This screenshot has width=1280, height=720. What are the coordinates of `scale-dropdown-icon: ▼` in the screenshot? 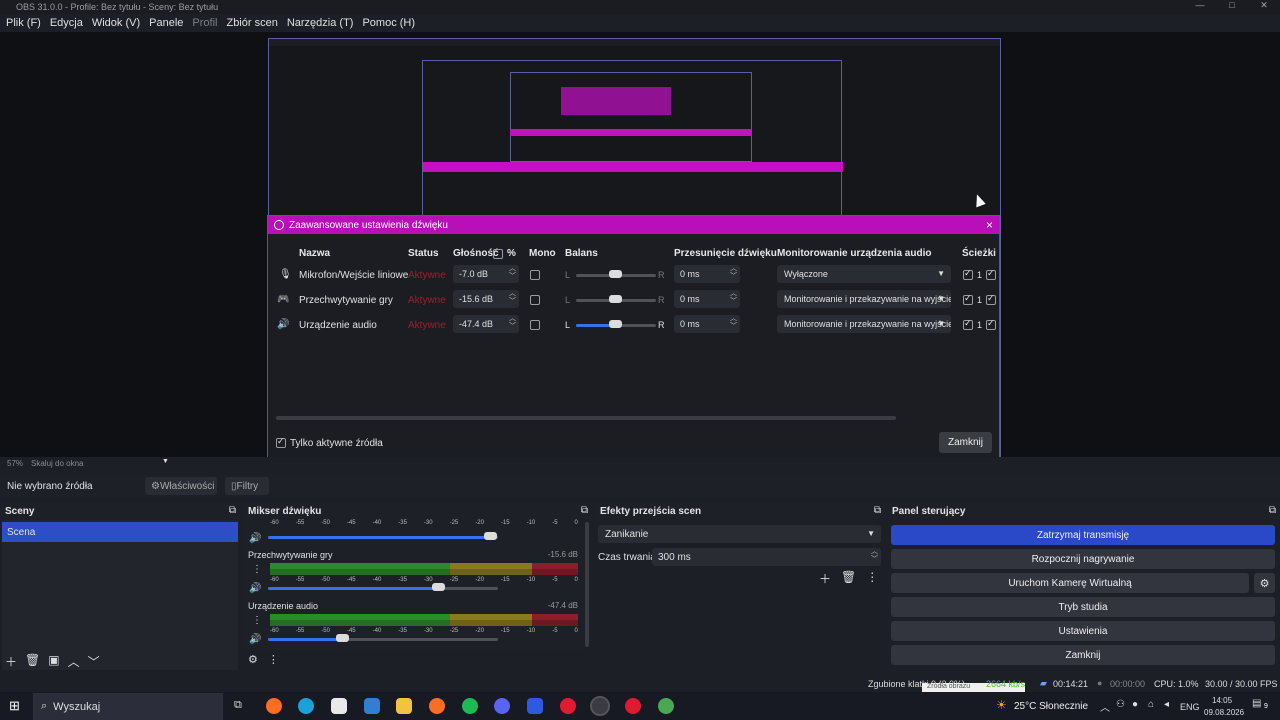 It's located at (165, 461).